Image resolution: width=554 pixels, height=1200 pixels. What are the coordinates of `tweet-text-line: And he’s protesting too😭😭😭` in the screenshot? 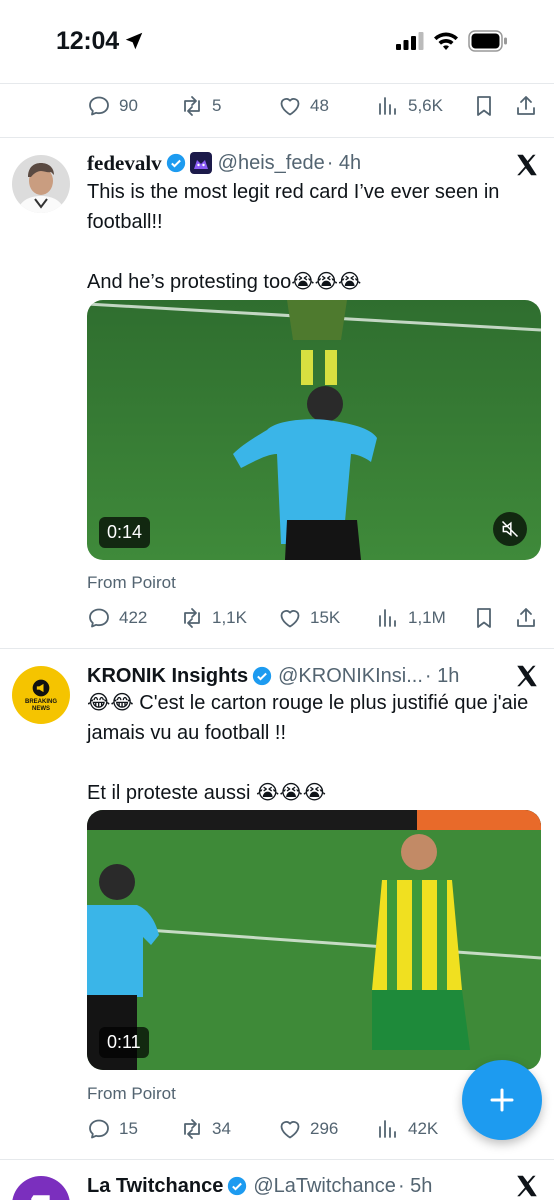 It's located at (224, 282).